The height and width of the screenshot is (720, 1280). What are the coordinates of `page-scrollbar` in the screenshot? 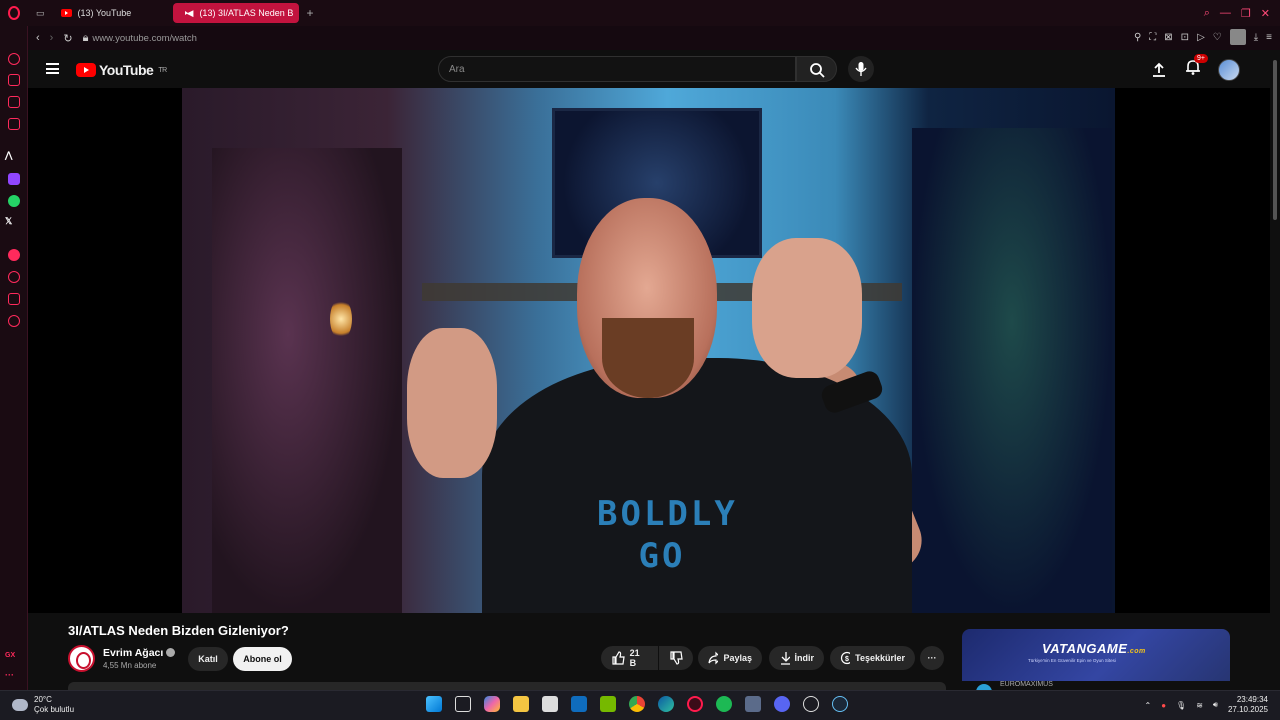 It's located at (1275, 370).